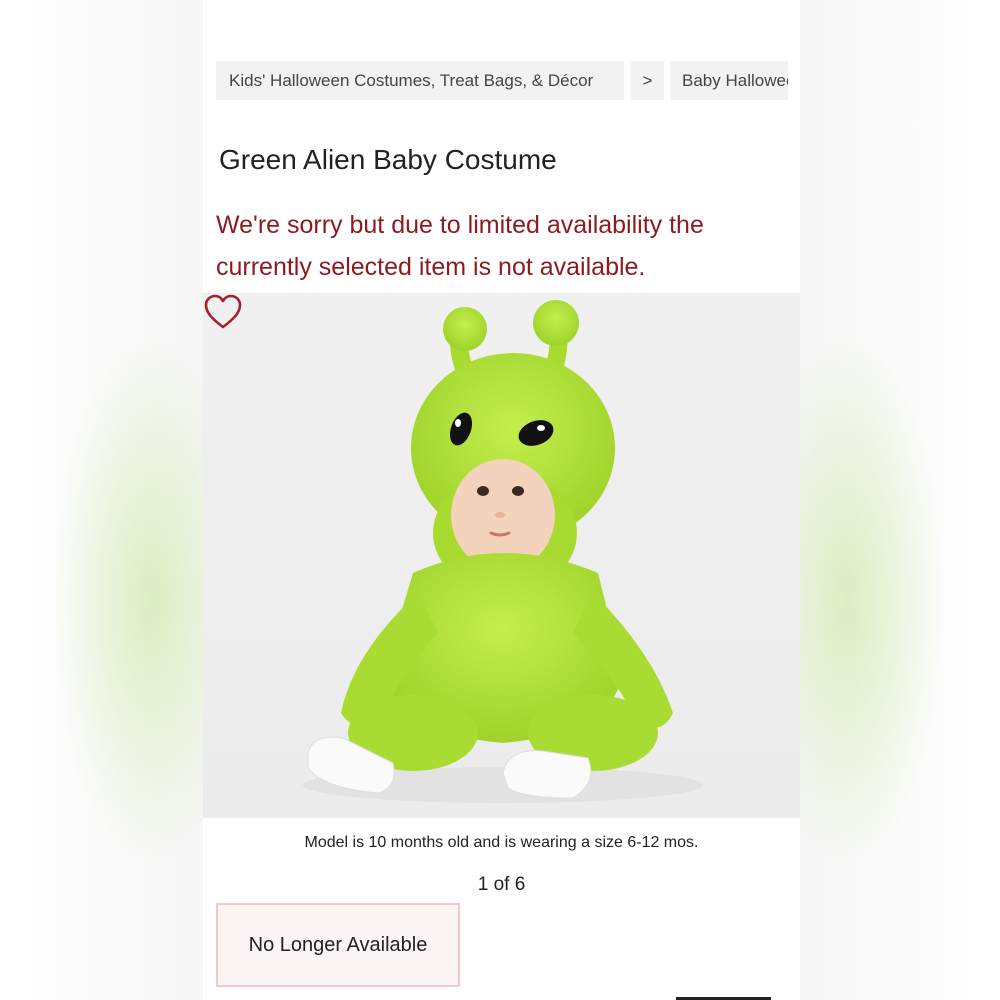  What do you see at coordinates (501, 884) in the screenshot?
I see `image-counter: 1 of 6` at bounding box center [501, 884].